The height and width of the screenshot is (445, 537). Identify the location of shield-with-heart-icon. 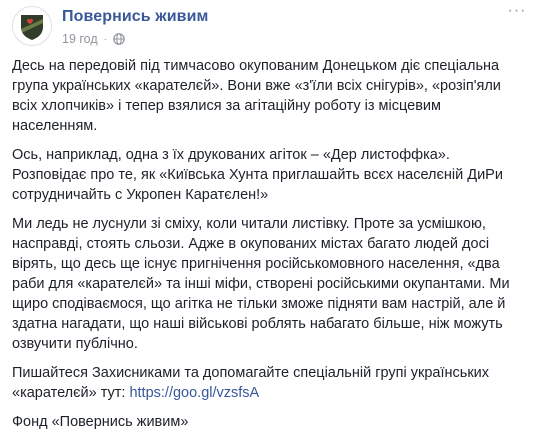
(32, 26).